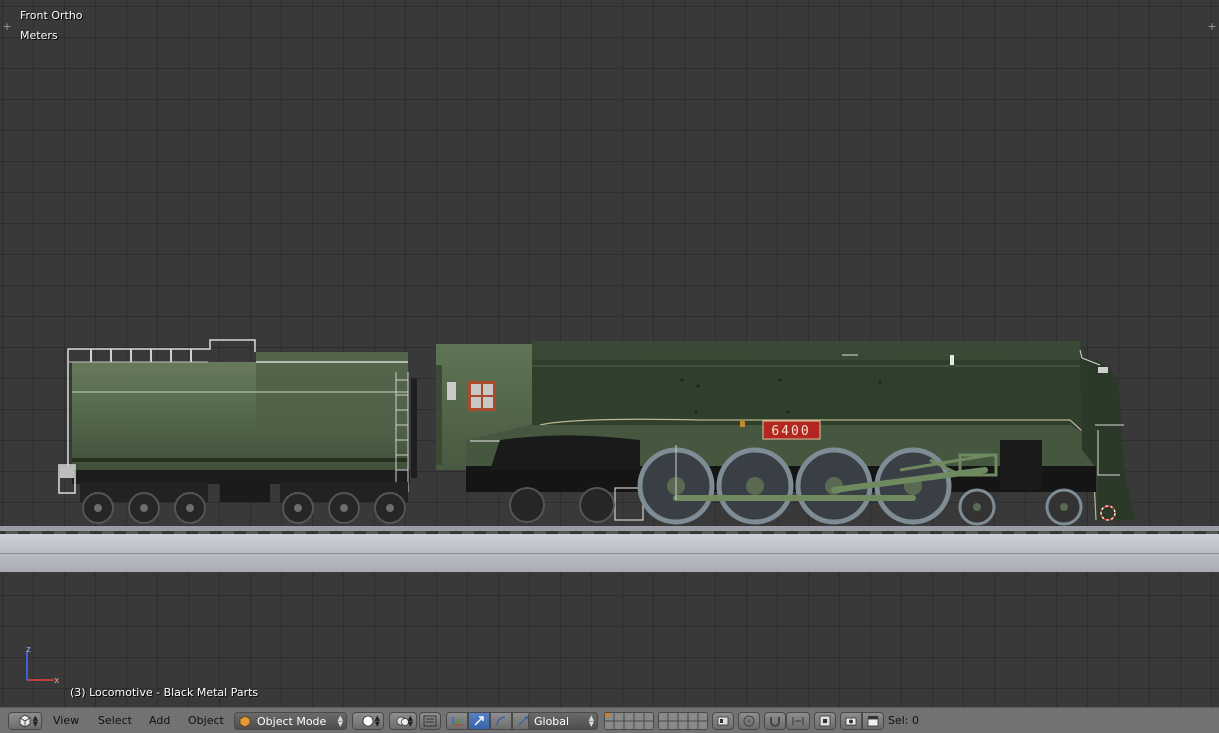  I want to click on orientation-value: Global, so click(552, 721).